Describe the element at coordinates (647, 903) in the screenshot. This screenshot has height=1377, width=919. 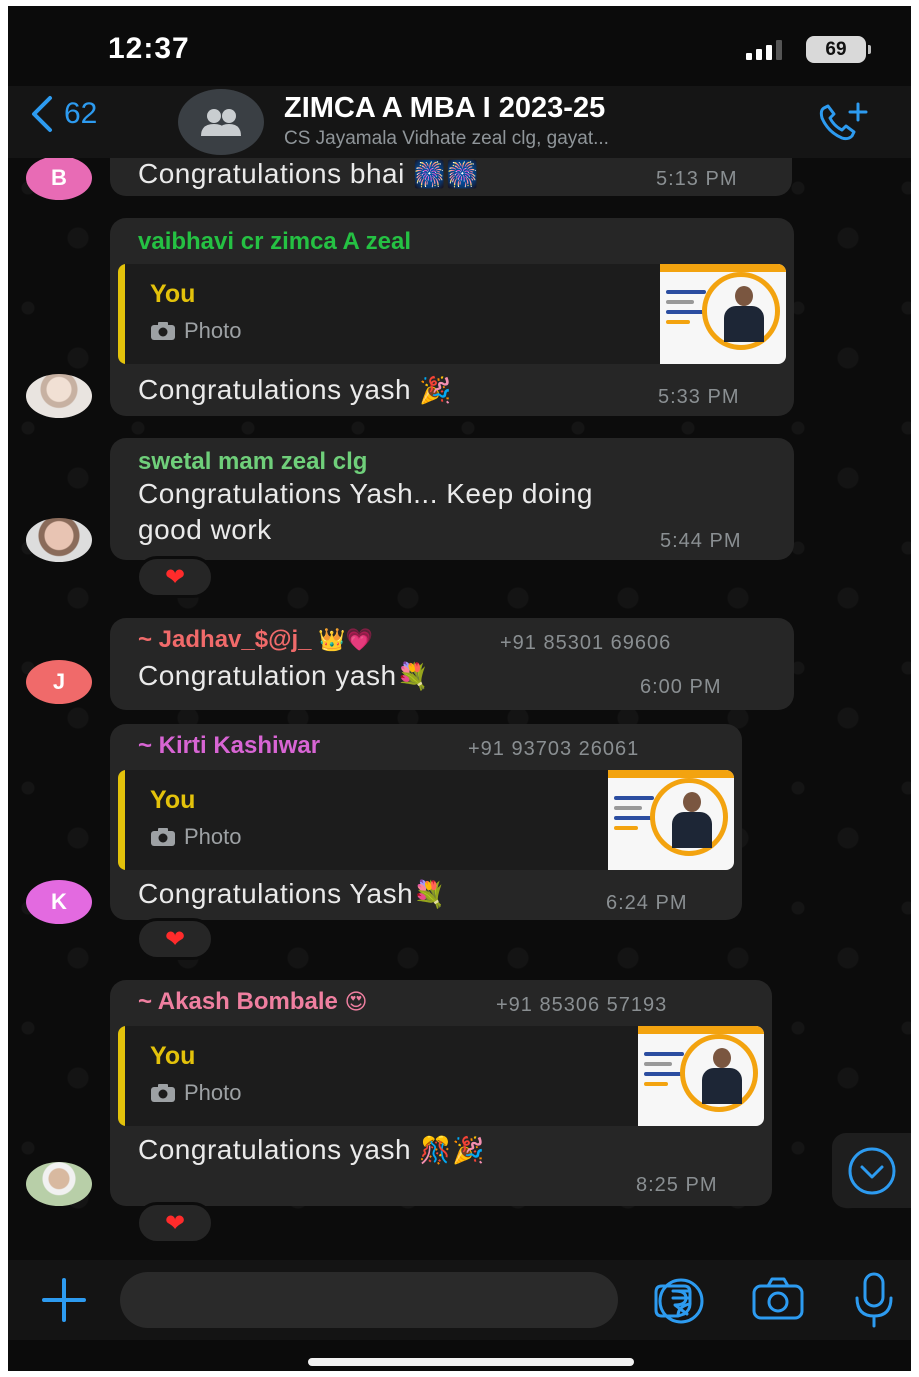
I see `message-time: 6:24 PM` at that location.